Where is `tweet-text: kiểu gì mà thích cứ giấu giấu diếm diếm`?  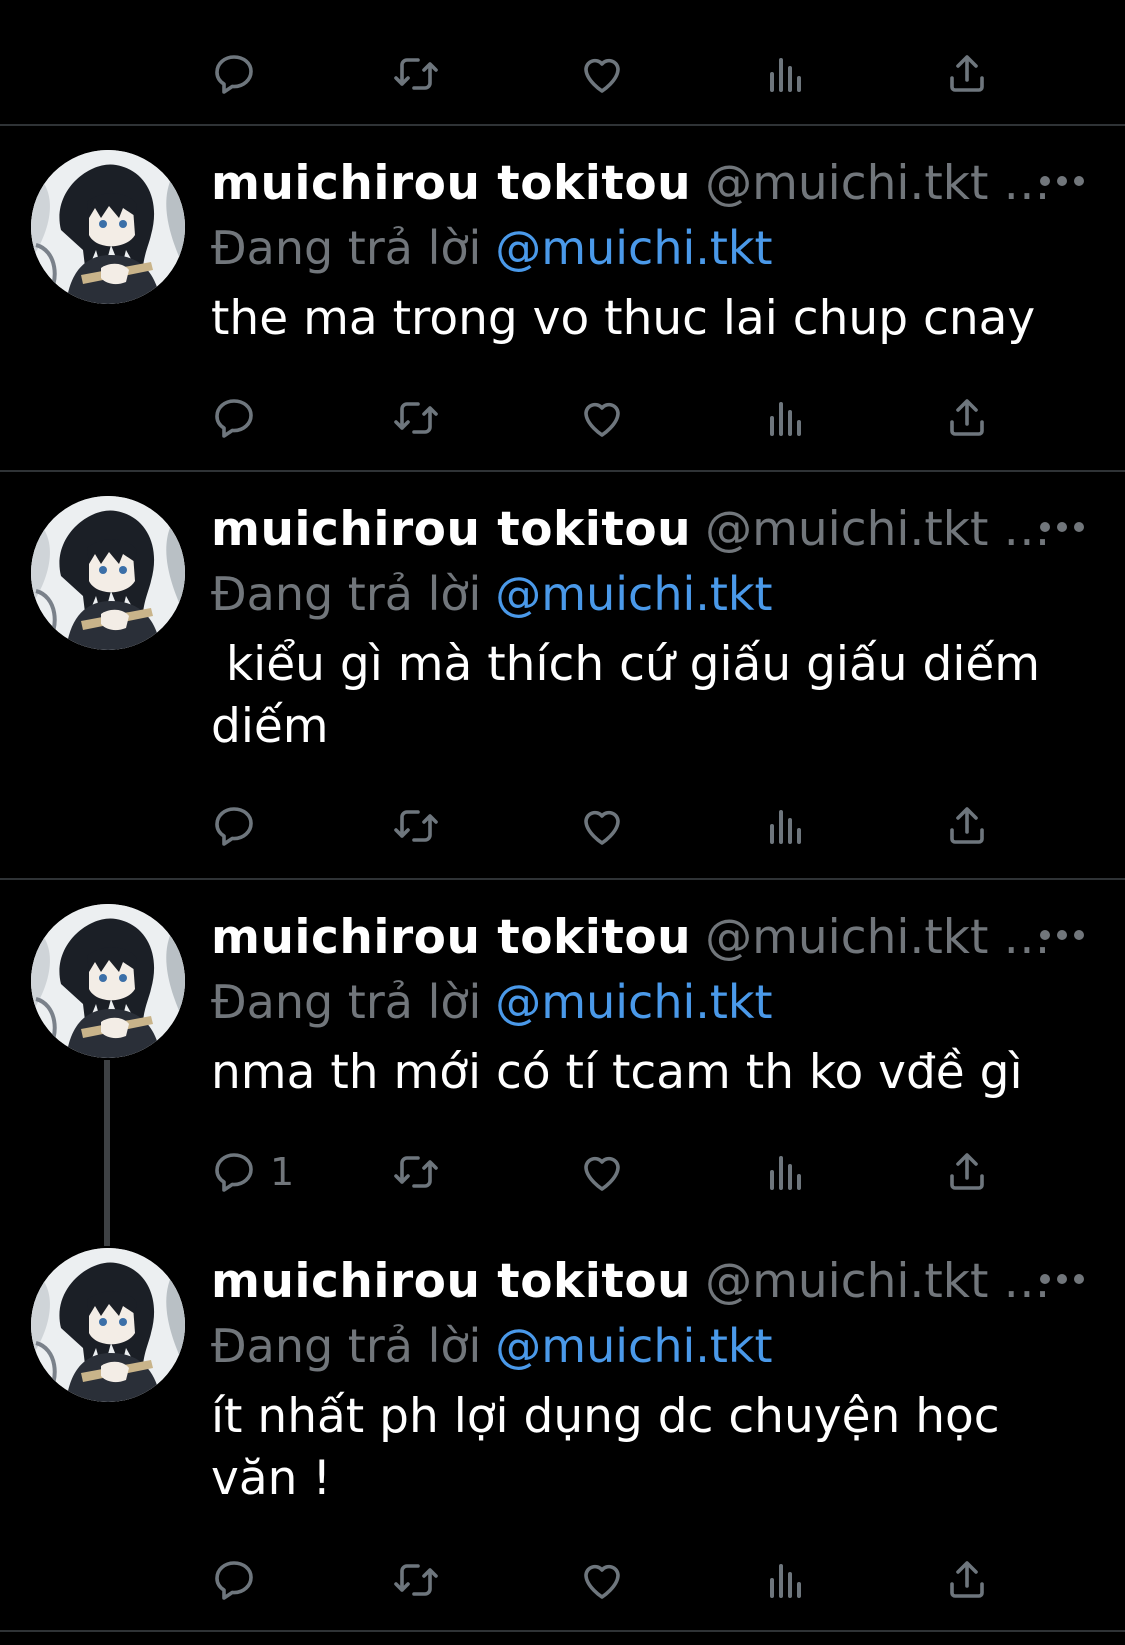 tweet-text: kiểu gì mà thích cứ giấu giấu diếm diếm is located at coordinates (633, 695).